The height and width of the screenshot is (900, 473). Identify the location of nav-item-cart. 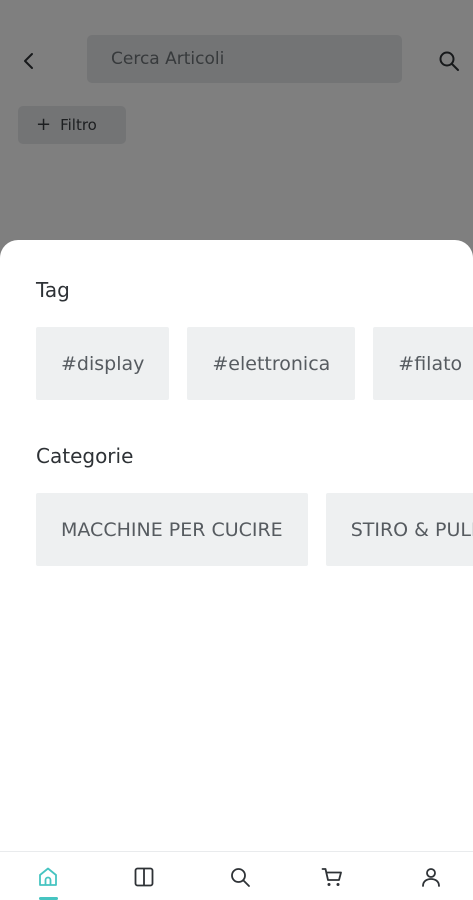
(332, 877).